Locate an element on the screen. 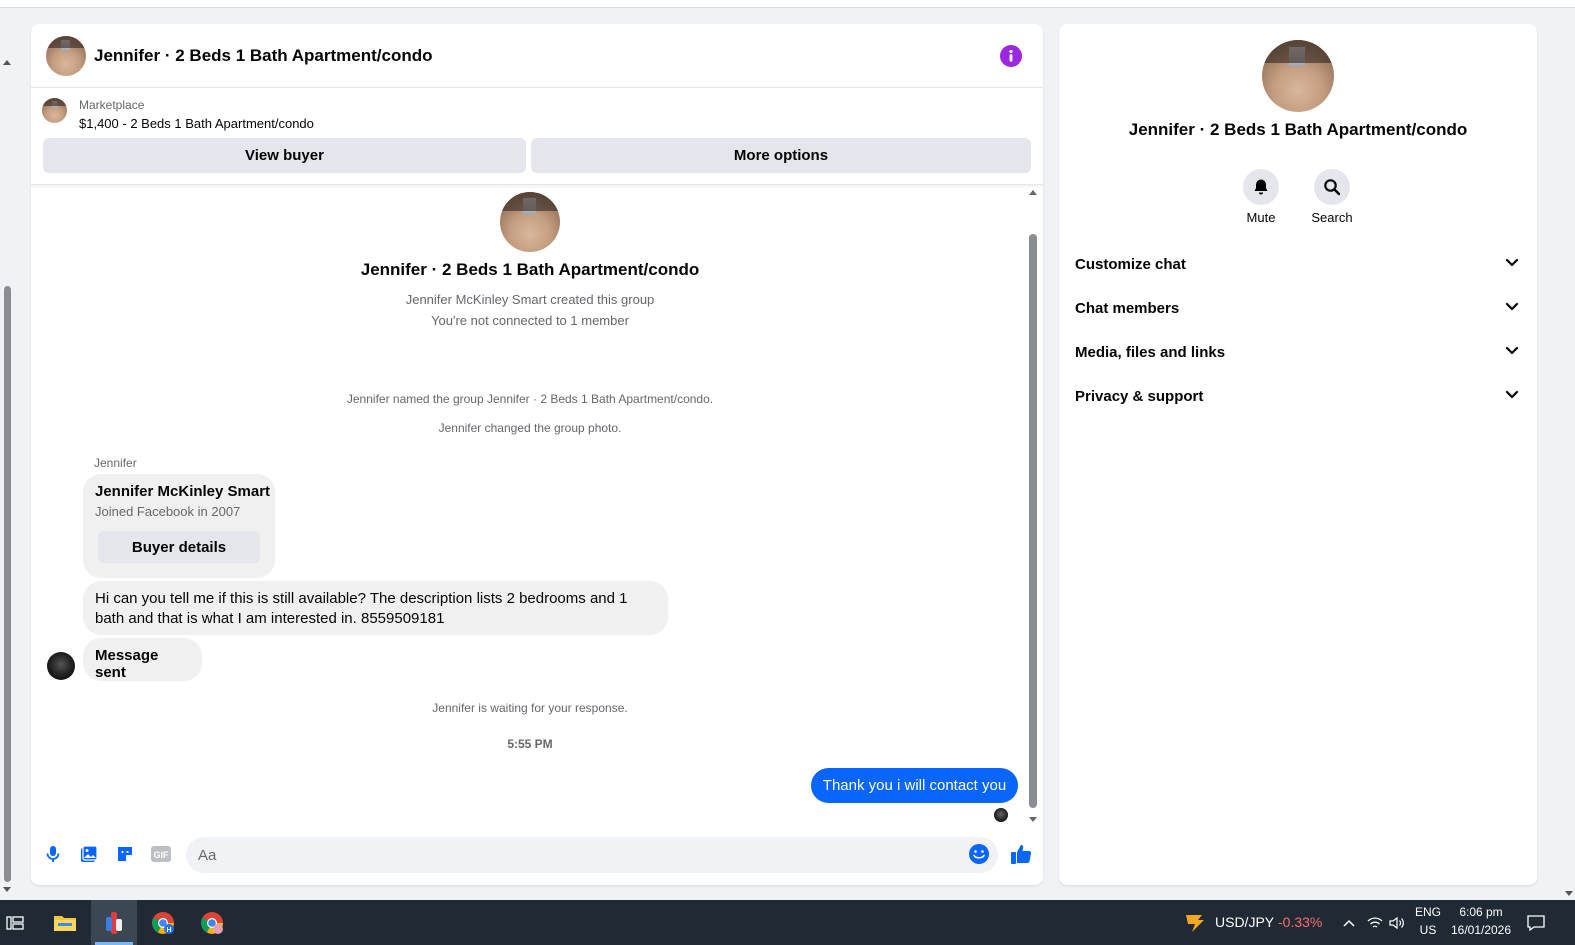 Image resolution: width=1575 pixels, height=945 pixels. view-buyer-button: View buyer is located at coordinates (284, 155).